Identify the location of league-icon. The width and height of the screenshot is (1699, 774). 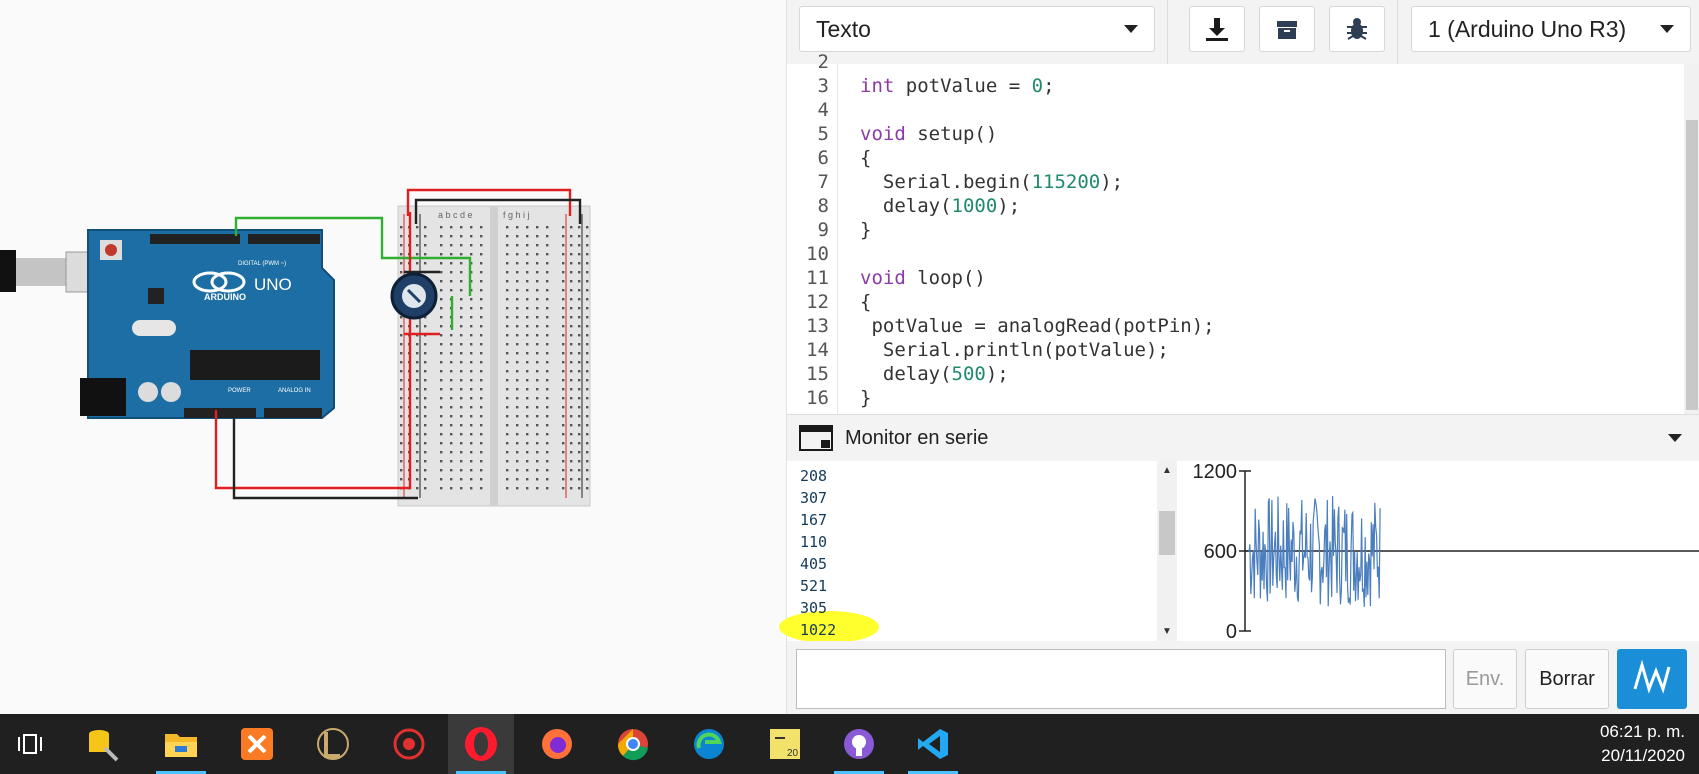
(333, 744).